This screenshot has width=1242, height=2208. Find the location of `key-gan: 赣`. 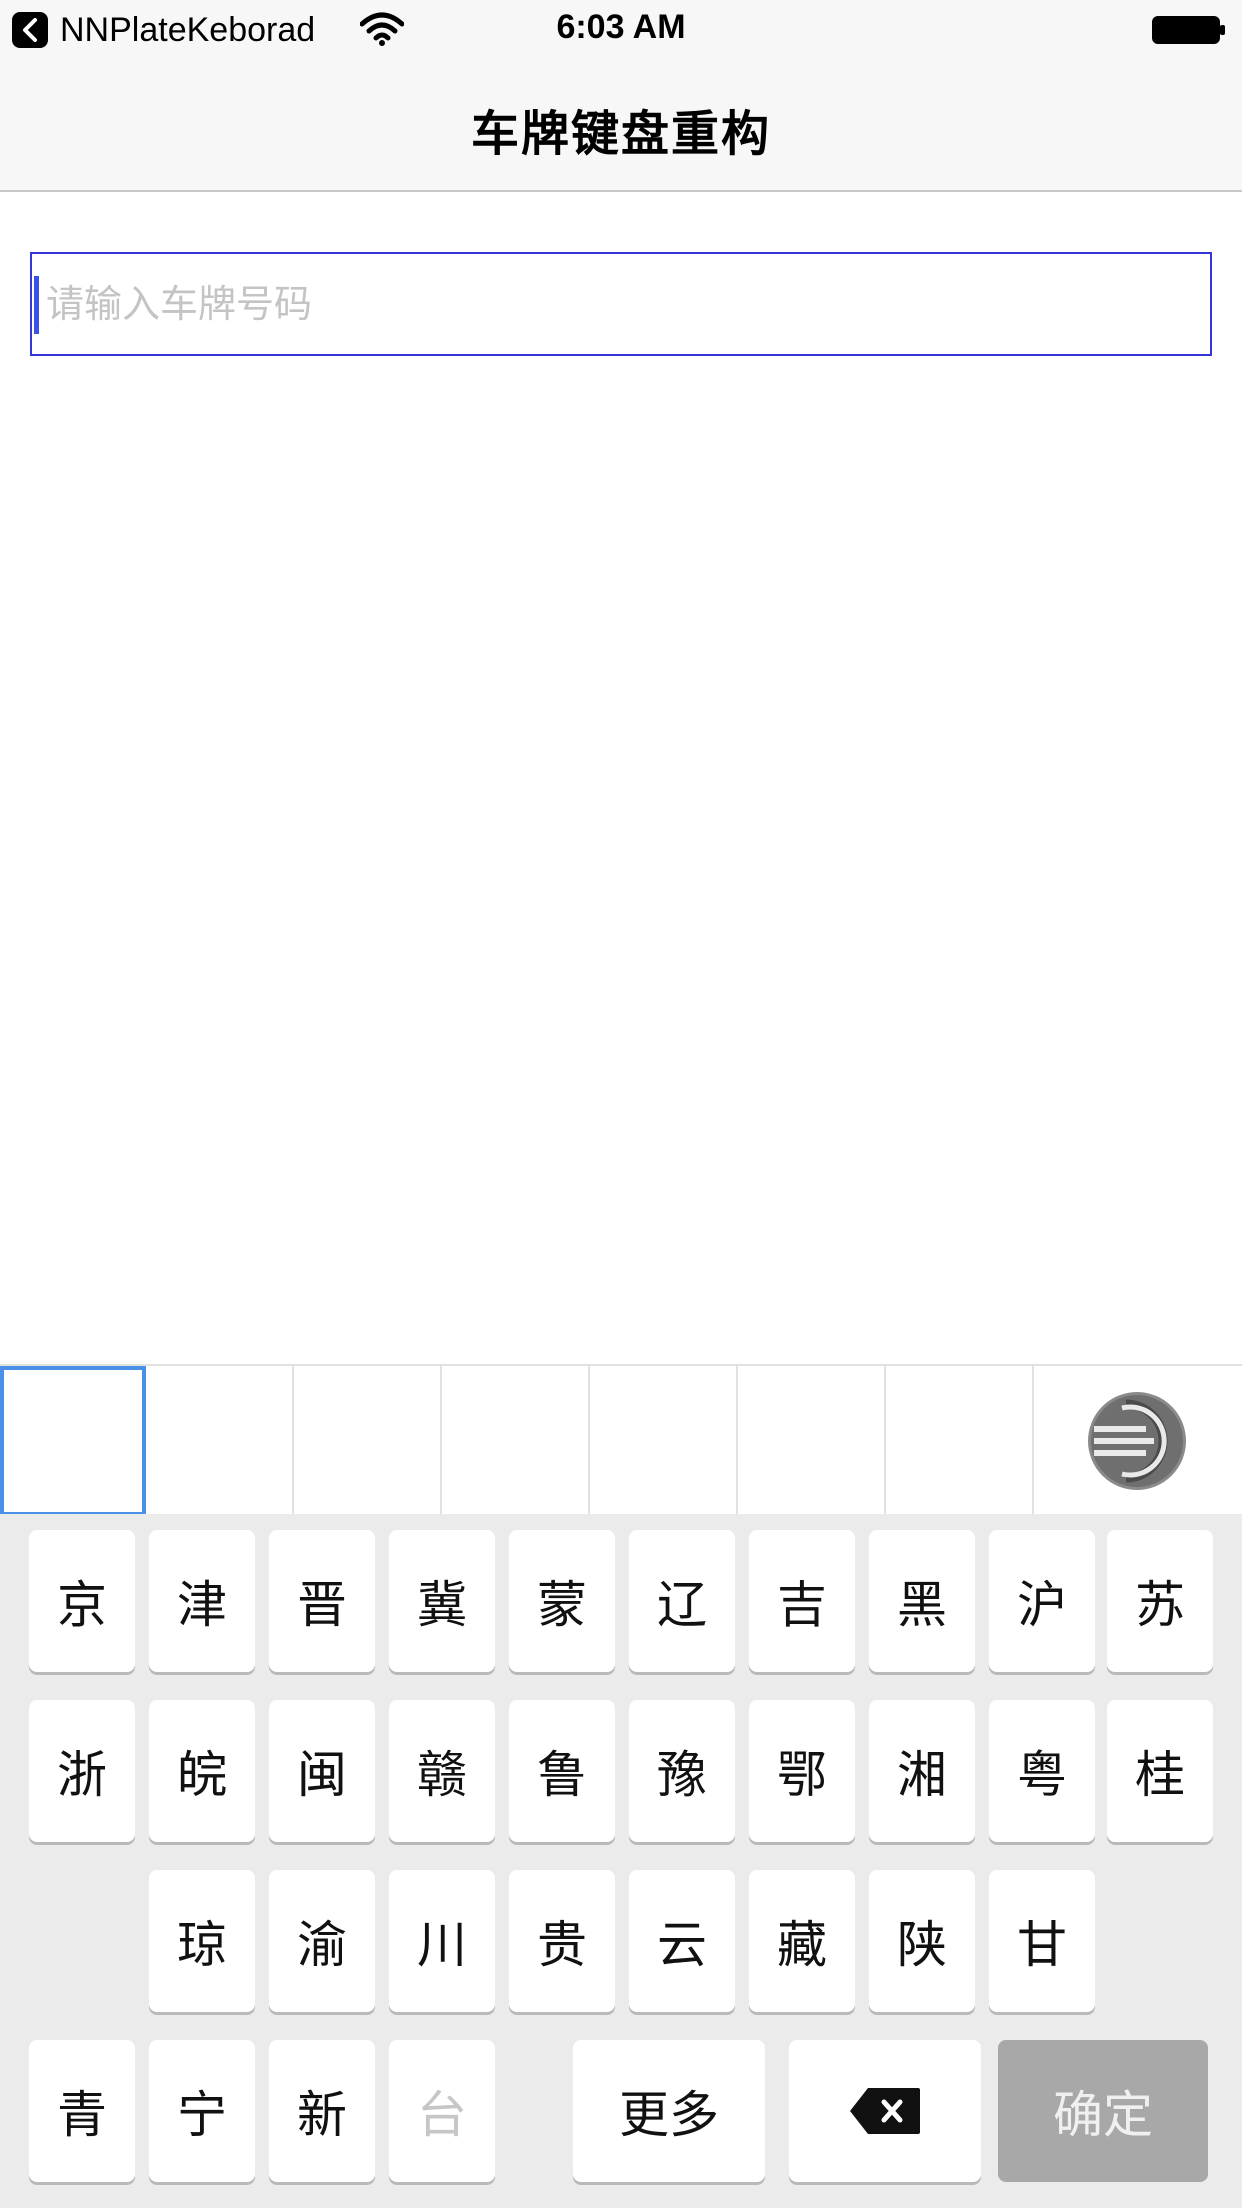

key-gan: 赣 is located at coordinates (442, 1771).